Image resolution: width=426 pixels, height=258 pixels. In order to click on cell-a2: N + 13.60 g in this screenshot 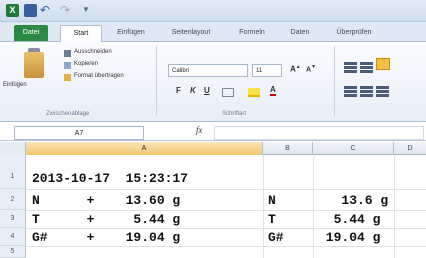, I will do `click(106, 200)`.